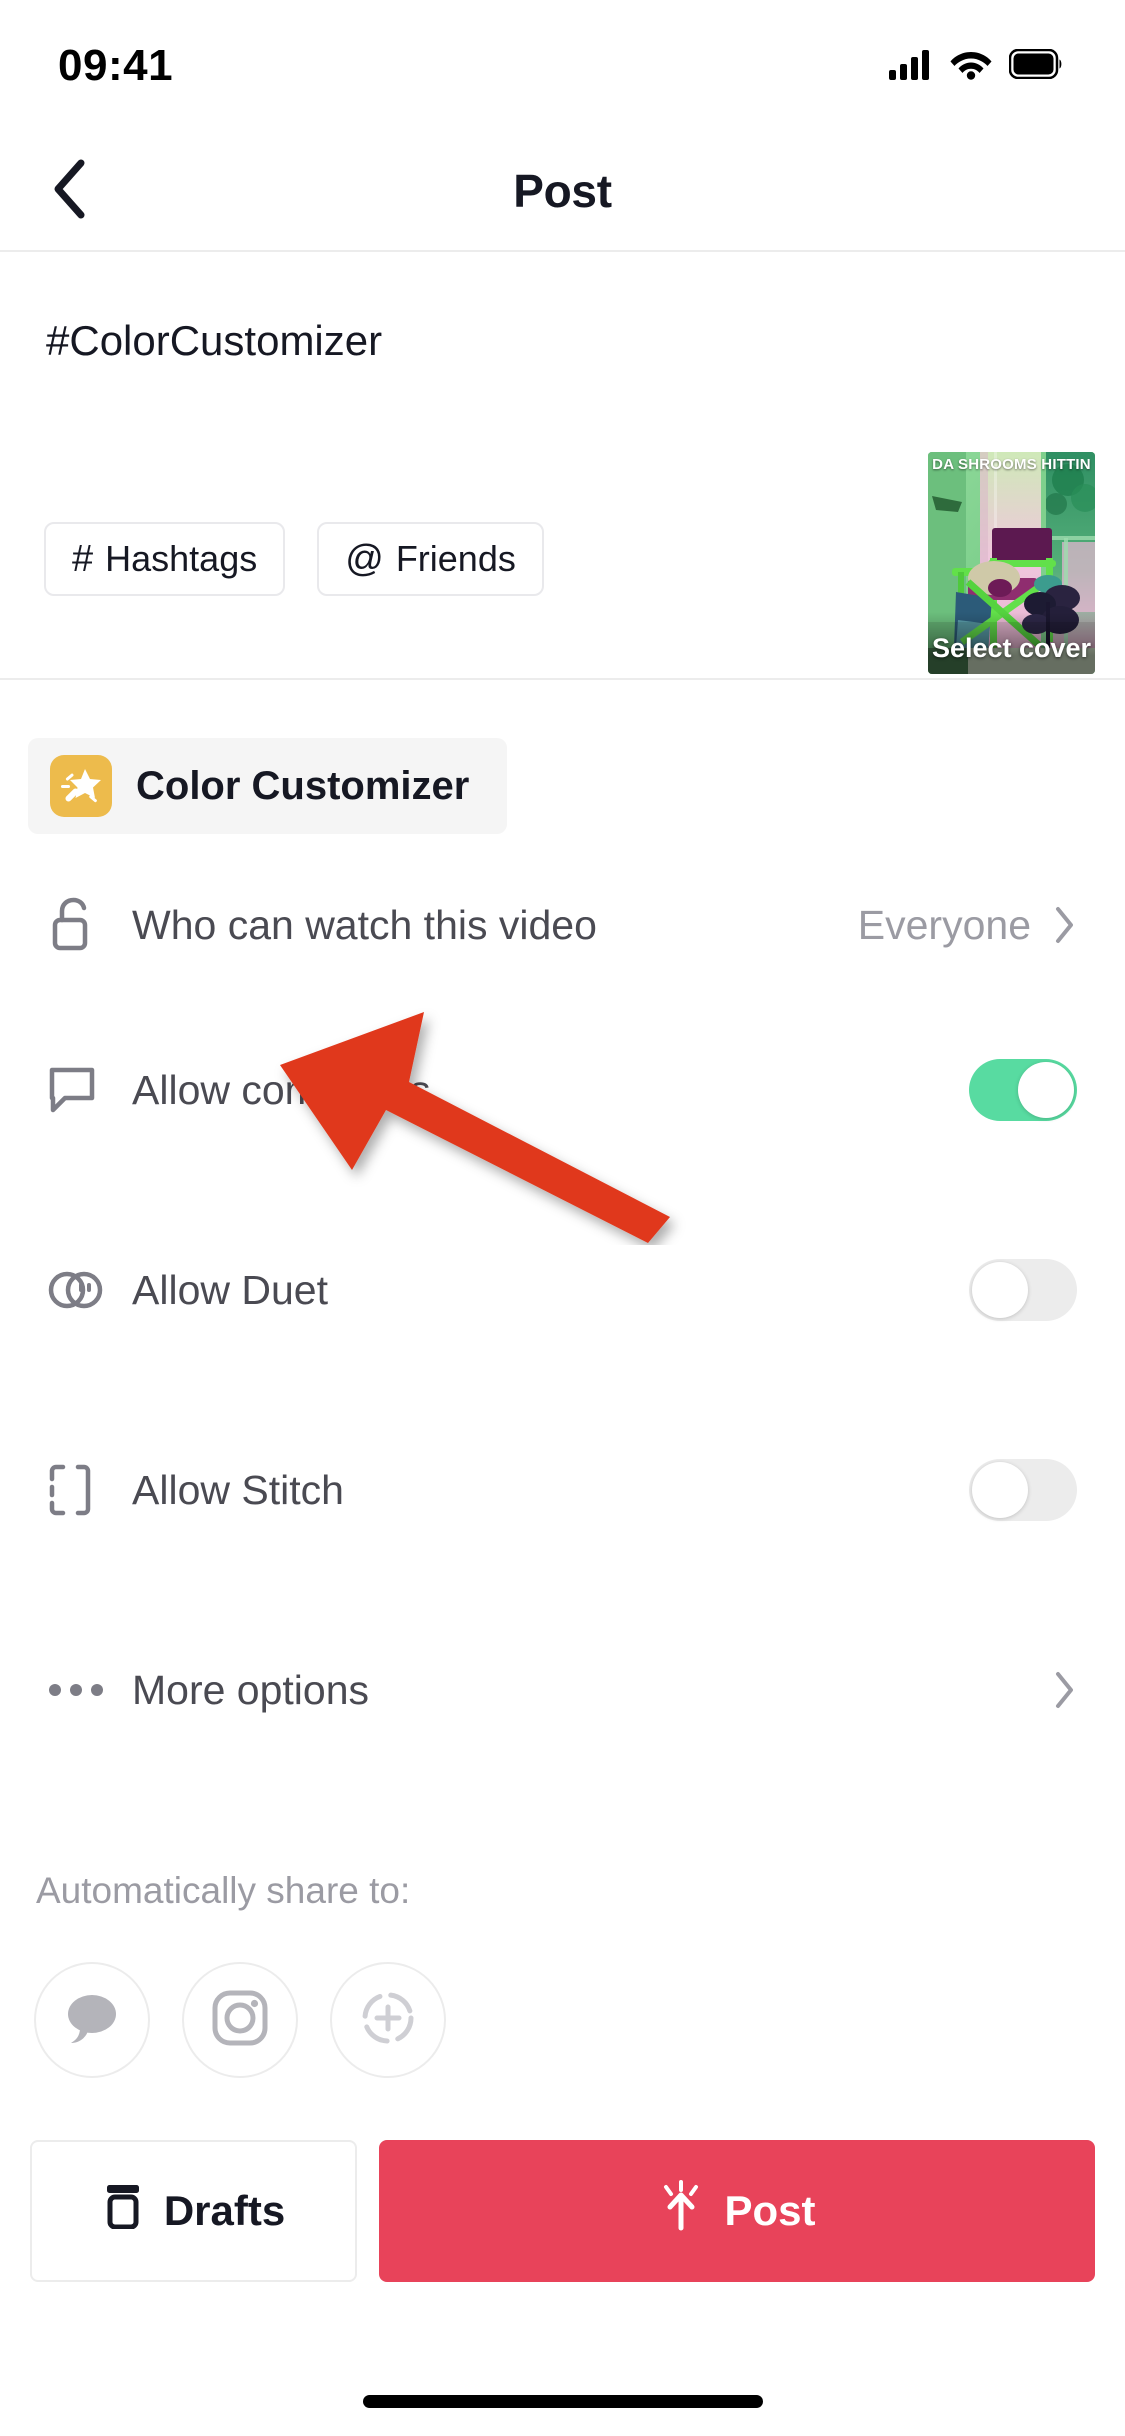  I want to click on setting-label-allow-stitch: Allow Stitch, so click(238, 1489).